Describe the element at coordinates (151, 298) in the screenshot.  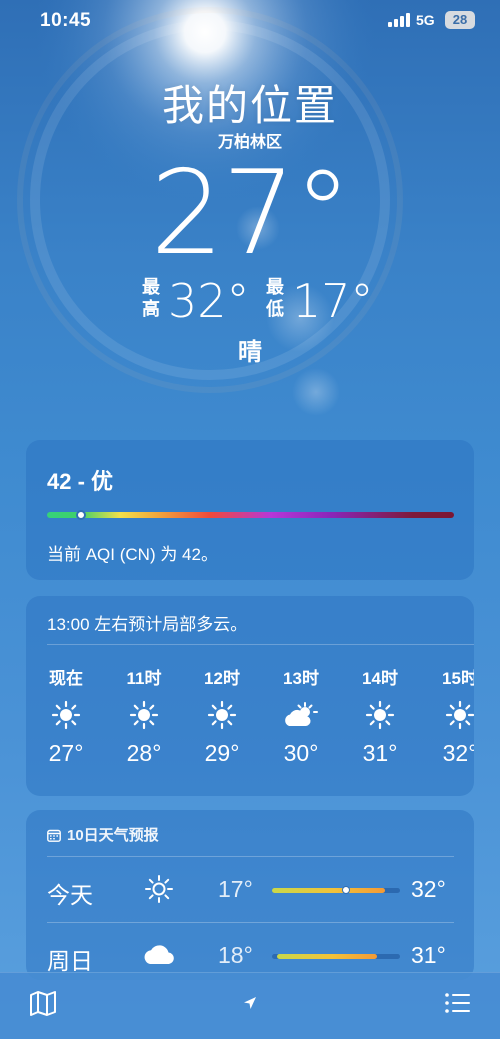
I see `high-label: 最高` at that location.